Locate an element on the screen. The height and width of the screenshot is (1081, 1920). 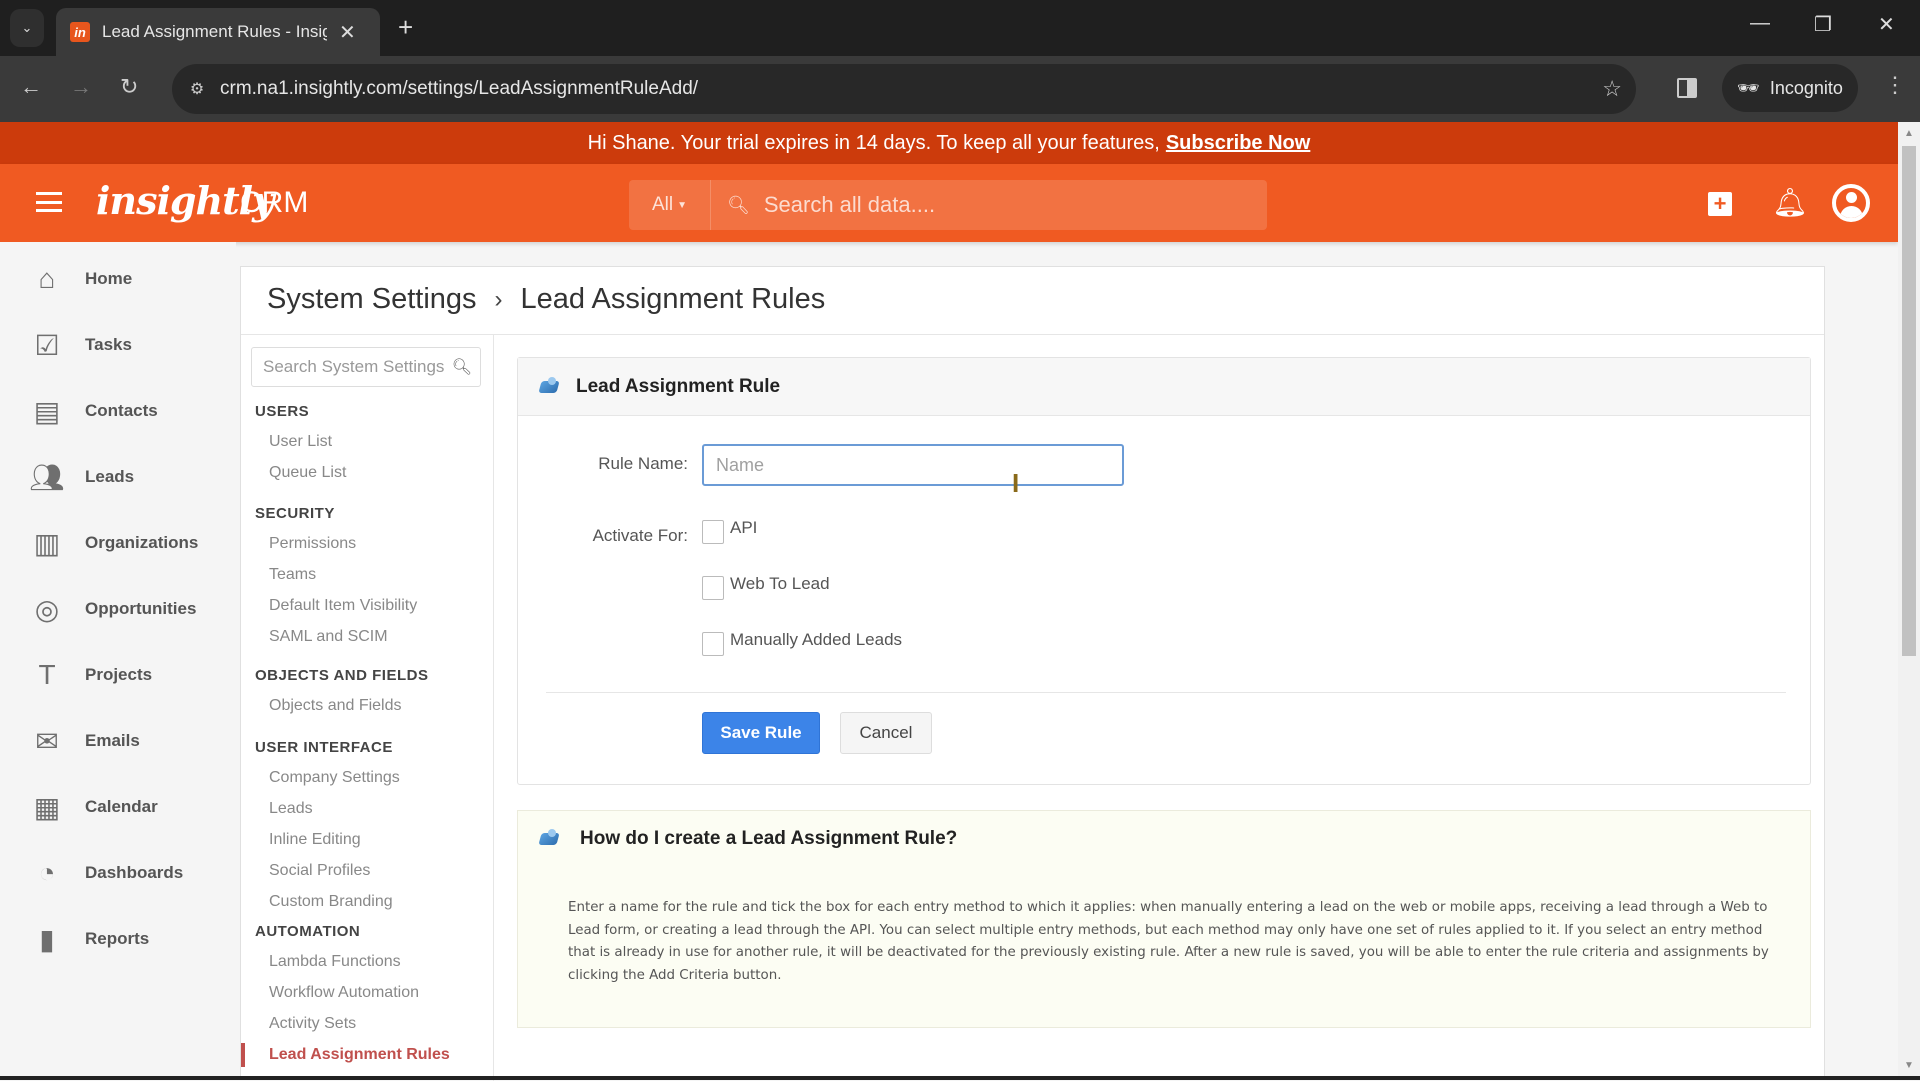
settings-link-default-item-visibility: Default Item Visibility is located at coordinates (343, 606).